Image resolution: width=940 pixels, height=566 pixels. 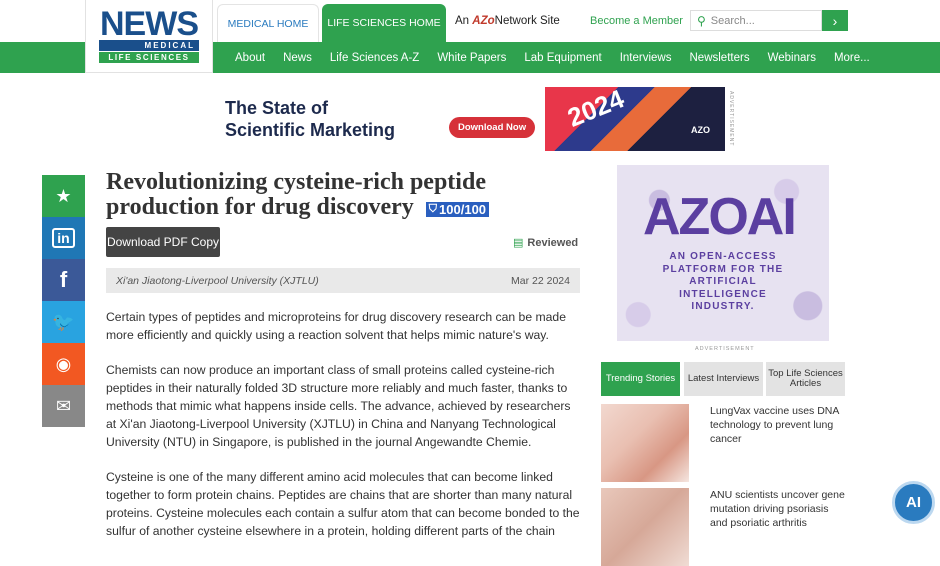 I want to click on search-submit-button: ›, so click(x=835, y=20).